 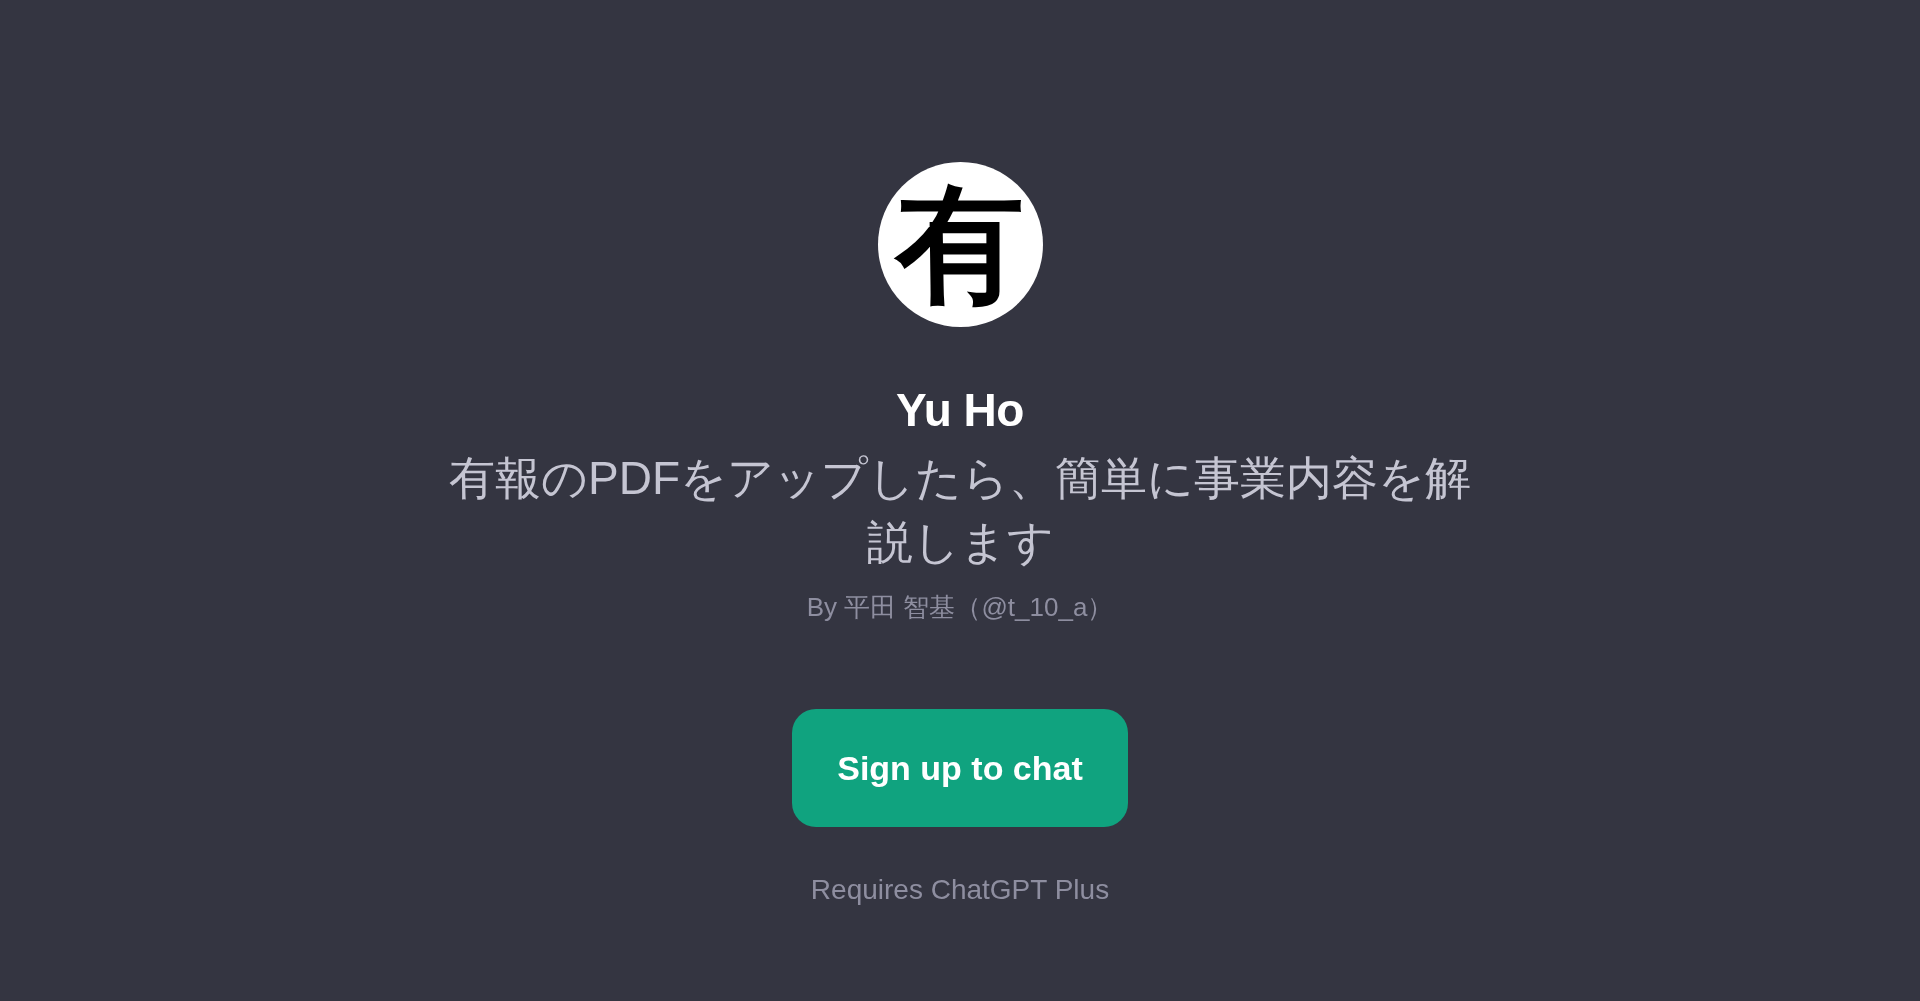 What do you see at coordinates (960, 410) in the screenshot?
I see `title: Yu Ho` at bounding box center [960, 410].